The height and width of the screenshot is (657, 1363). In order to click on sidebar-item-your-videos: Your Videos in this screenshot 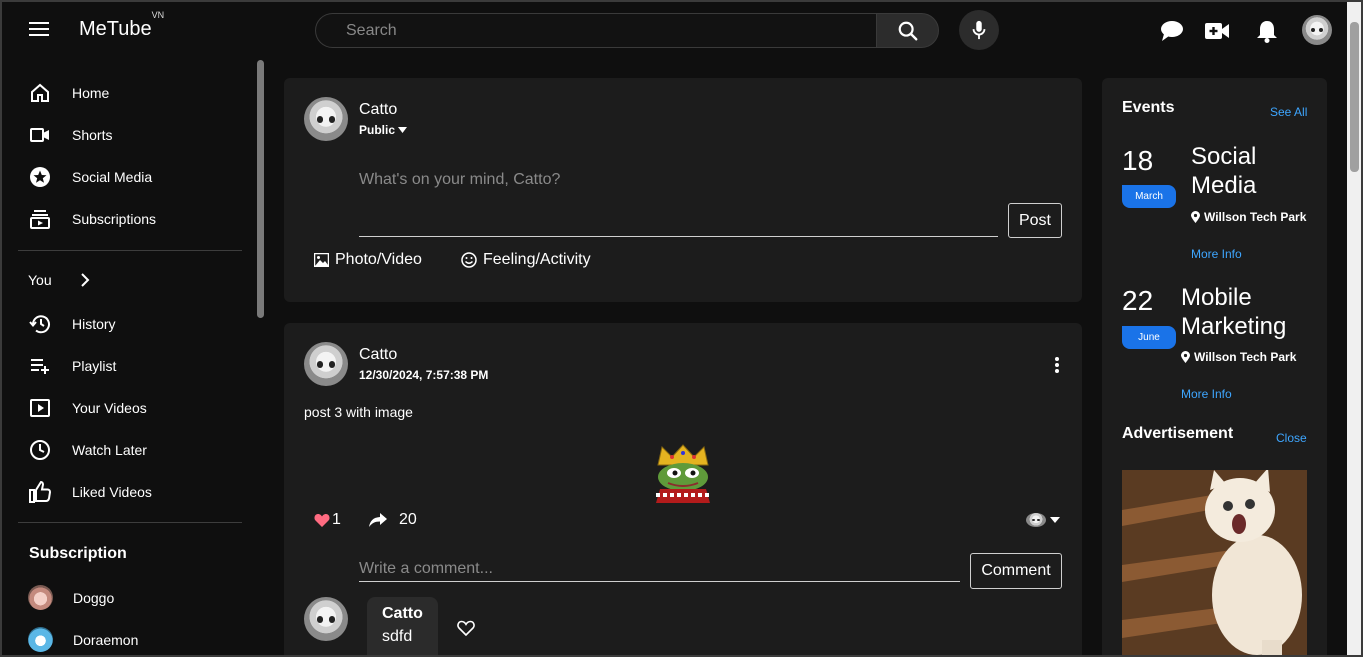, I will do `click(130, 408)`.